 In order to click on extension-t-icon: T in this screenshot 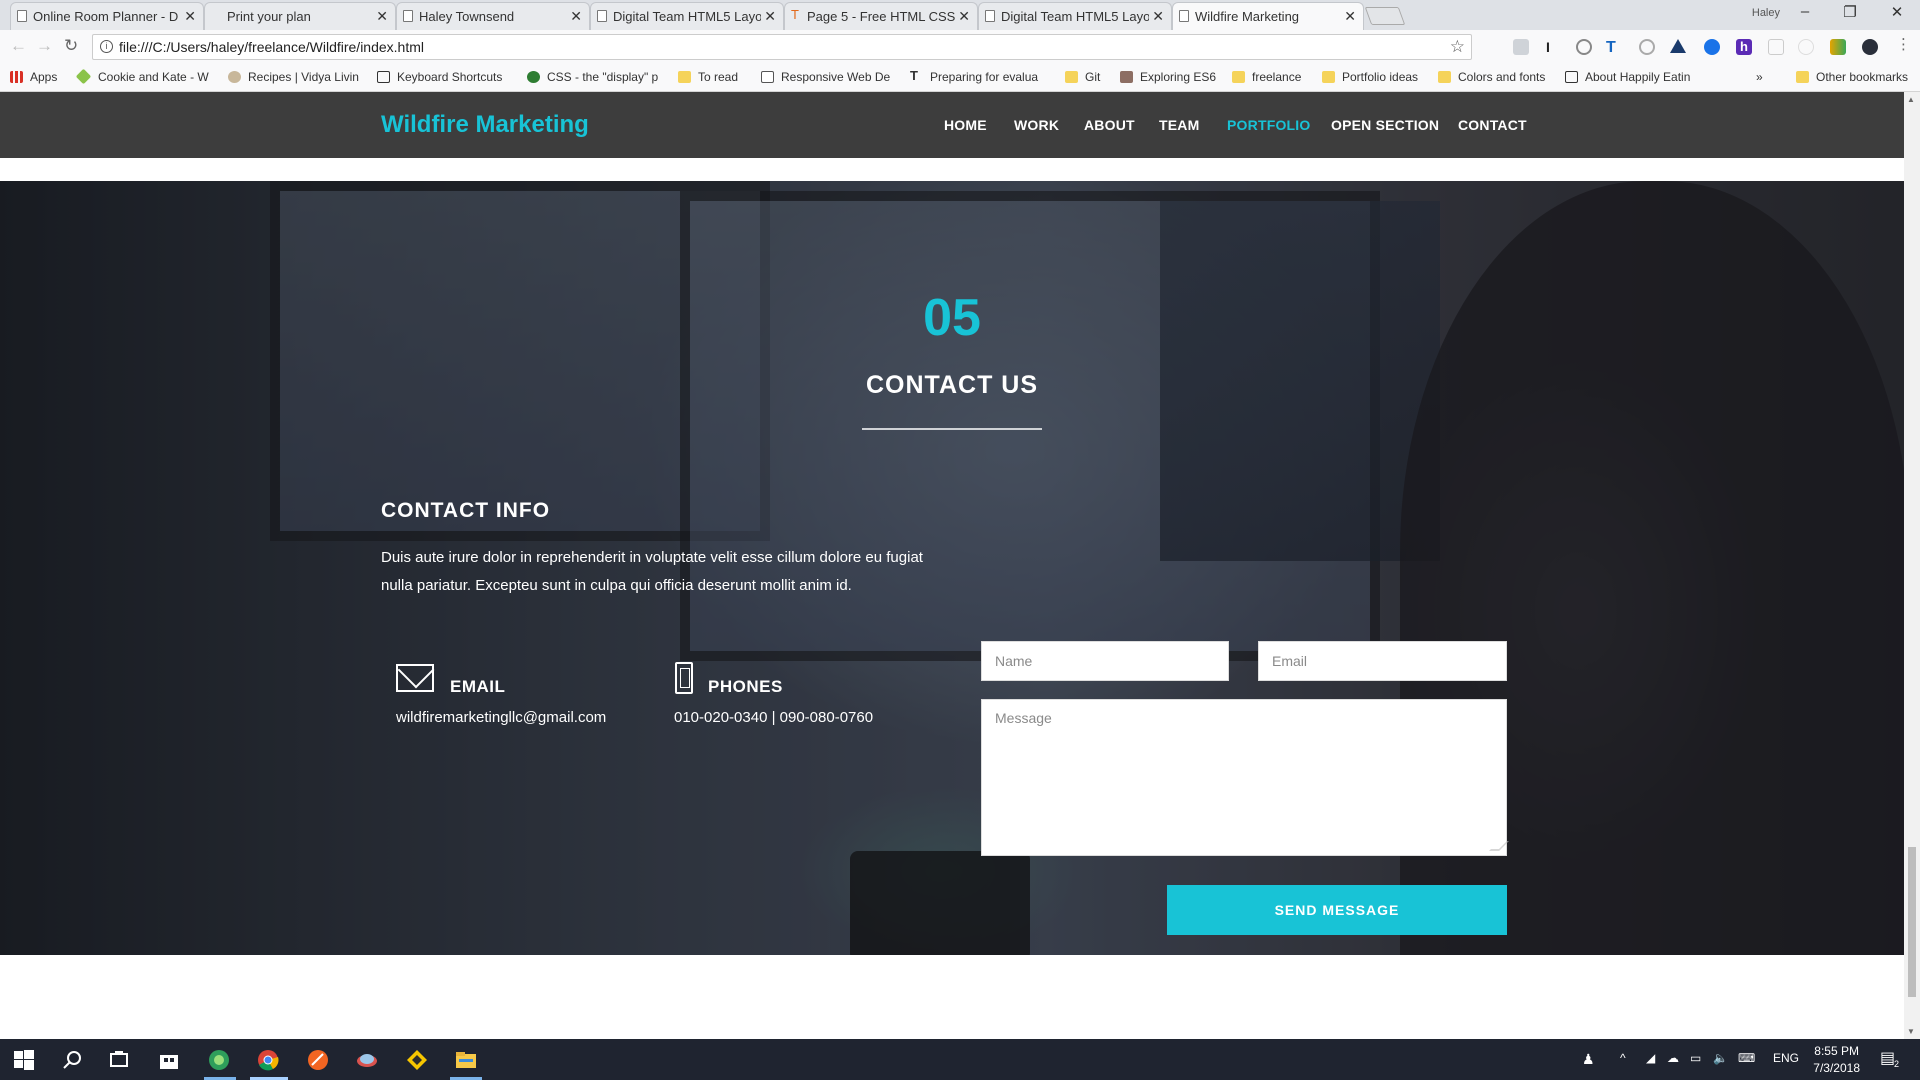, I will do `click(1614, 47)`.